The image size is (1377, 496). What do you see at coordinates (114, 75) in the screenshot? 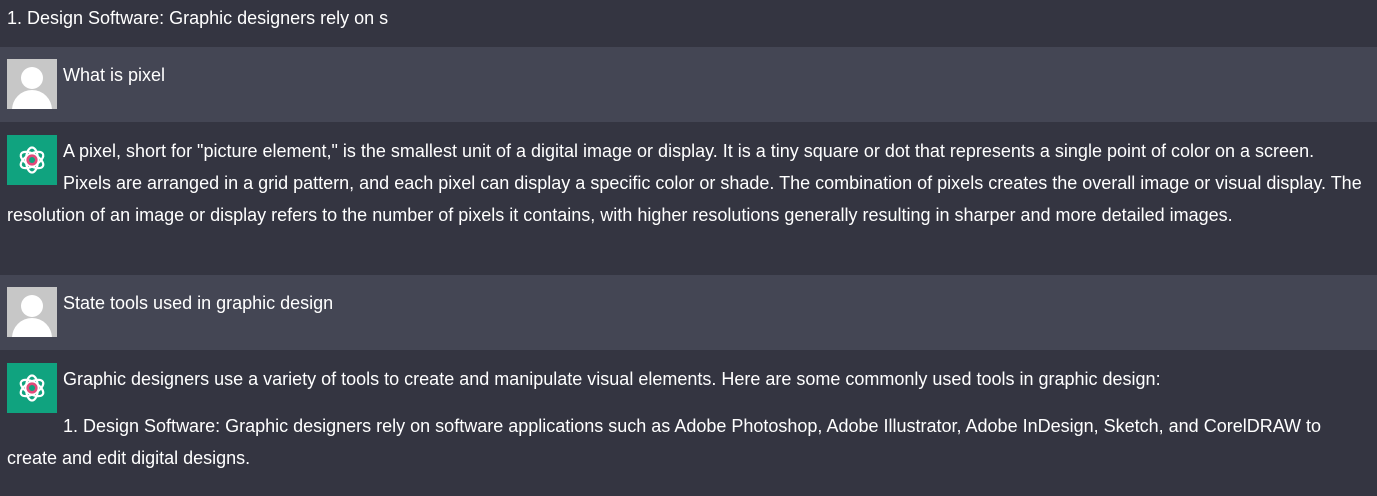
I see `message-text: What is pixel` at bounding box center [114, 75].